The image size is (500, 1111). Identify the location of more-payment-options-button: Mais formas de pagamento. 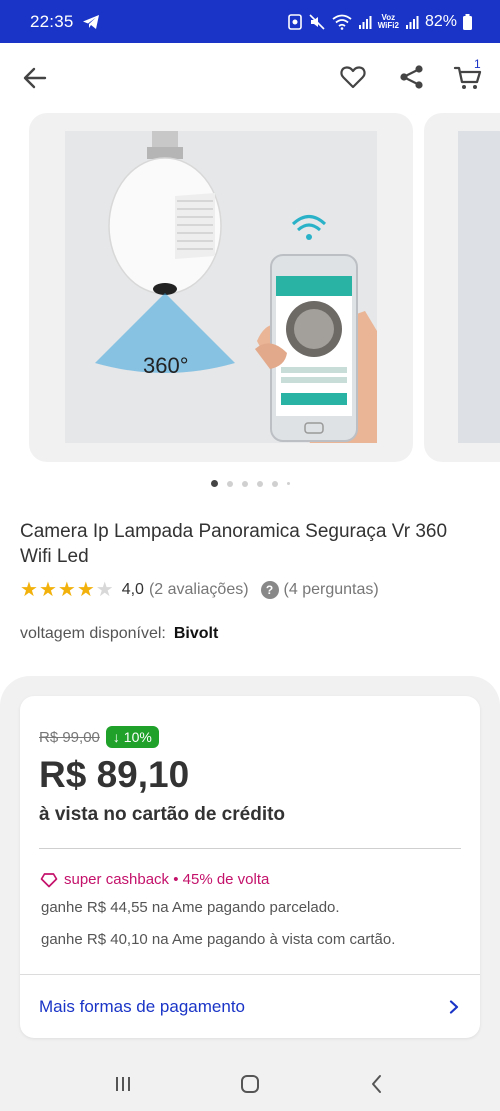
(250, 1006).